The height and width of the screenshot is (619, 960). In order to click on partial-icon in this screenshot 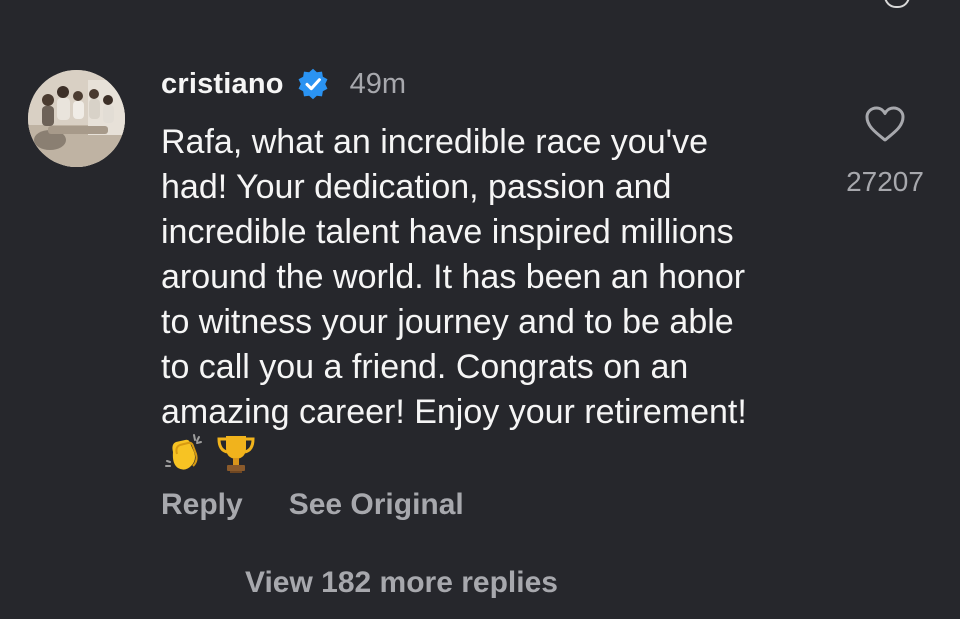, I will do `click(897, 4)`.